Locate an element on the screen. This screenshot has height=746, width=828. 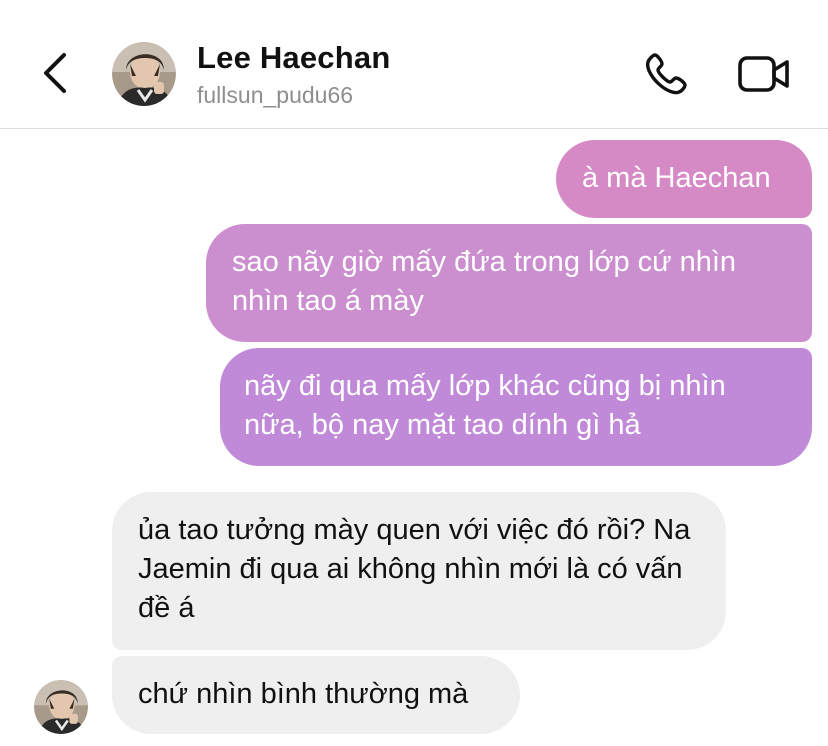
contact-username: fullsun_pudu66 is located at coordinates (275, 95).